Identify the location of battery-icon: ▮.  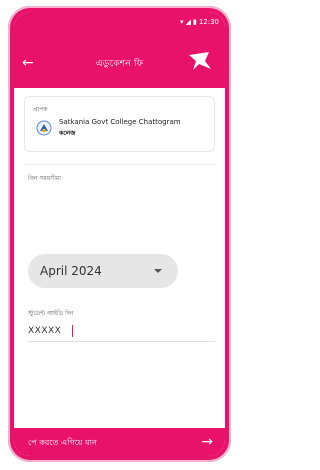
(194, 22).